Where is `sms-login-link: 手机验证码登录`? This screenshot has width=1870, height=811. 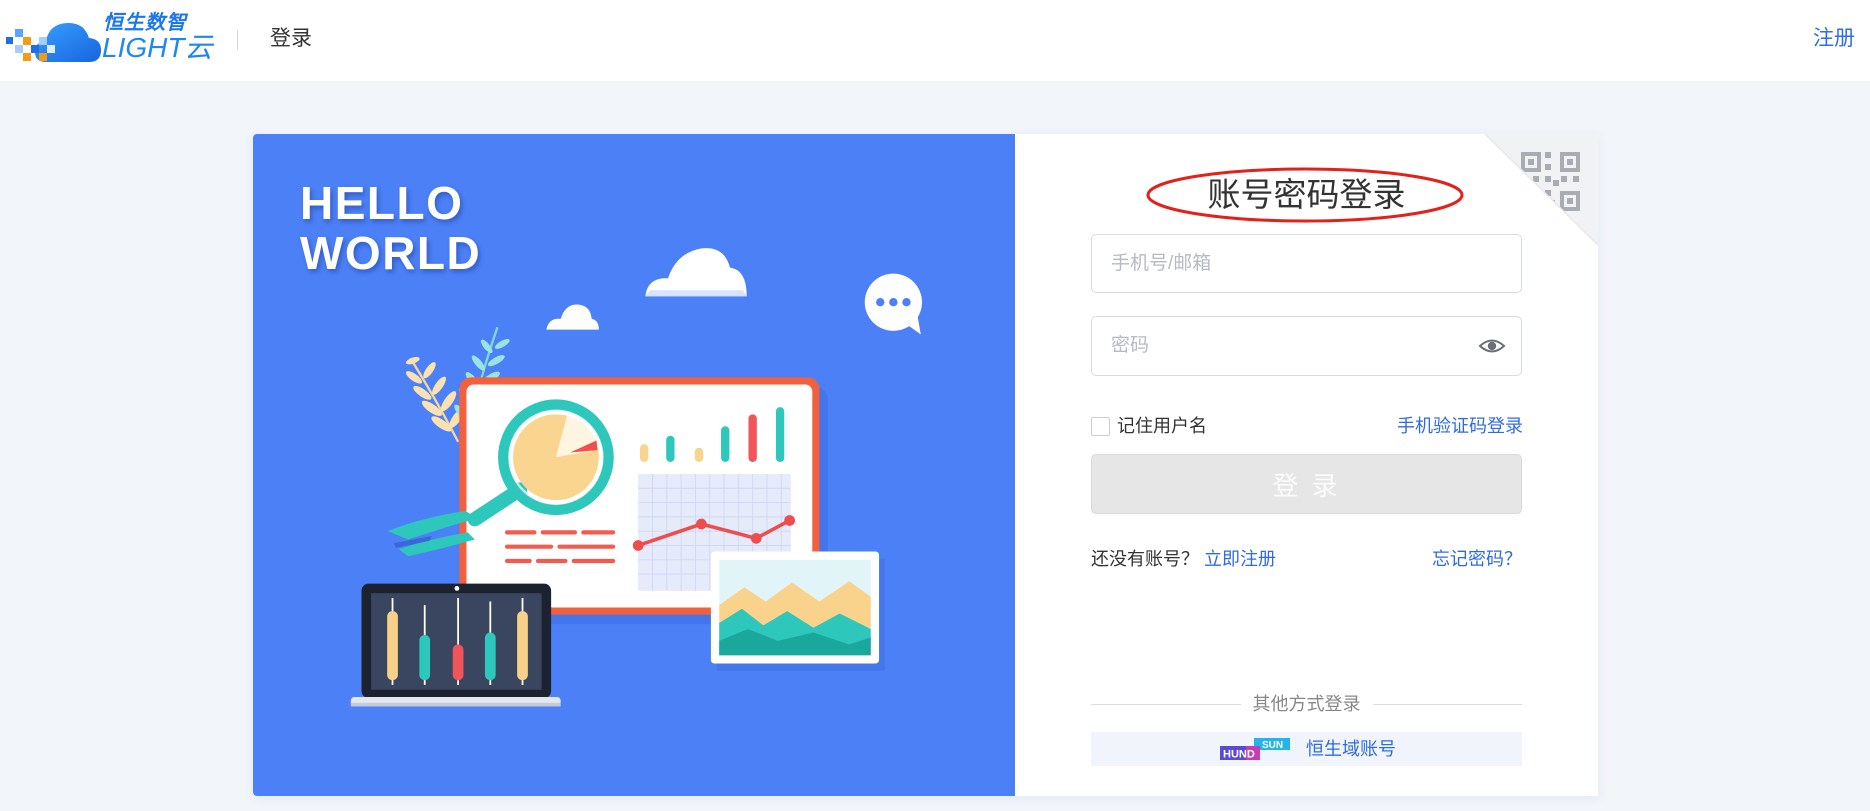
sms-login-link: 手机验证码登录 is located at coordinates (1460, 426).